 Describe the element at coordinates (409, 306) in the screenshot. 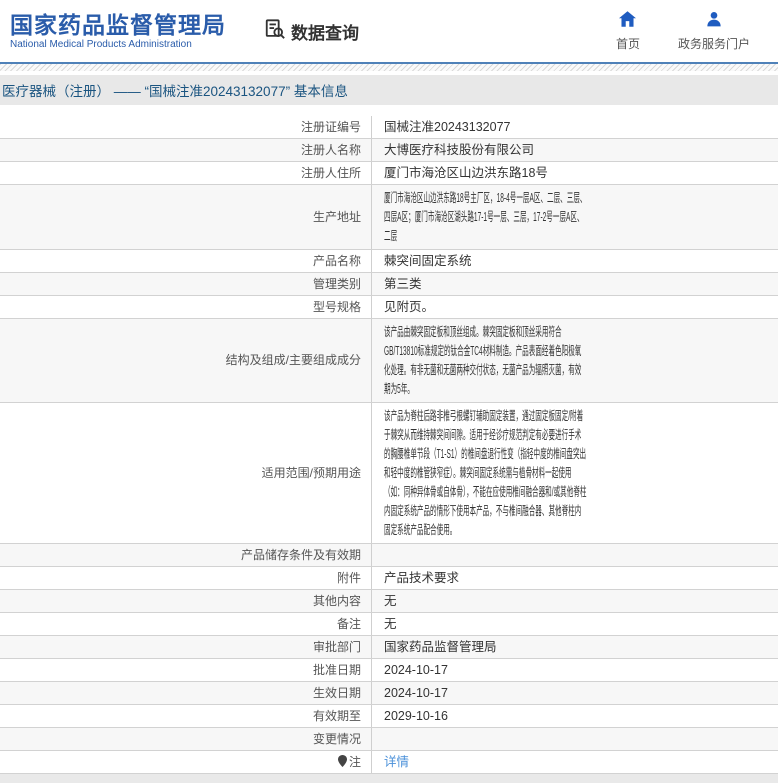

I see `row-value: 见附页。` at that location.